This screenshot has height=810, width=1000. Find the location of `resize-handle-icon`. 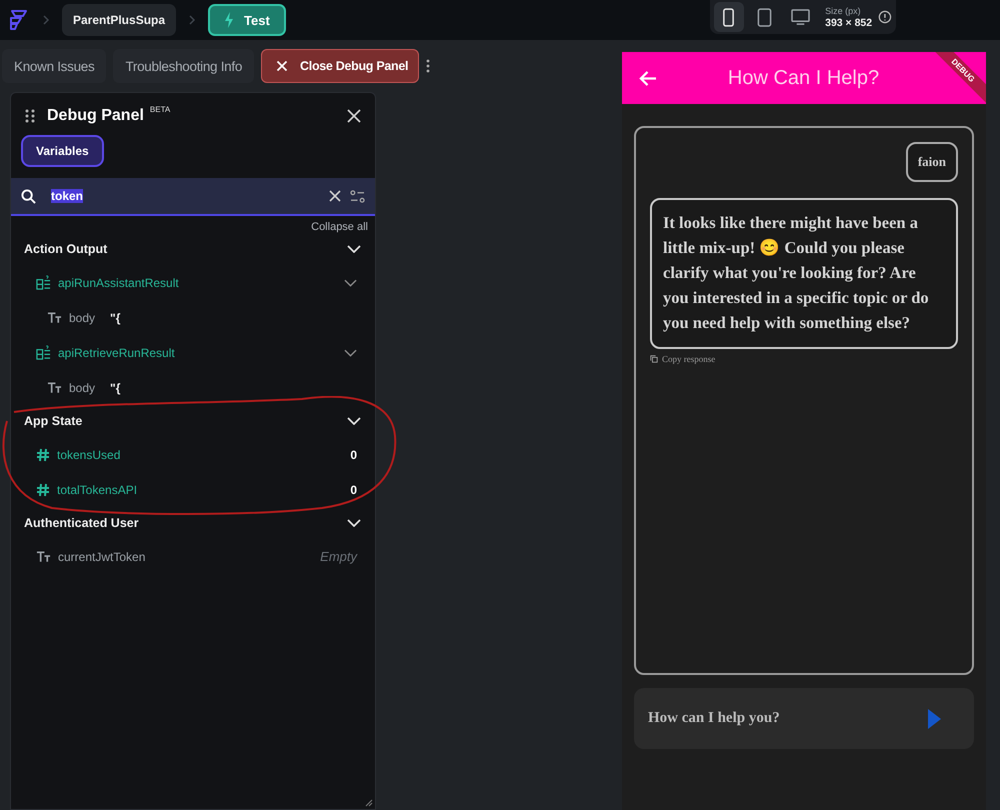

resize-handle-icon is located at coordinates (368, 802).